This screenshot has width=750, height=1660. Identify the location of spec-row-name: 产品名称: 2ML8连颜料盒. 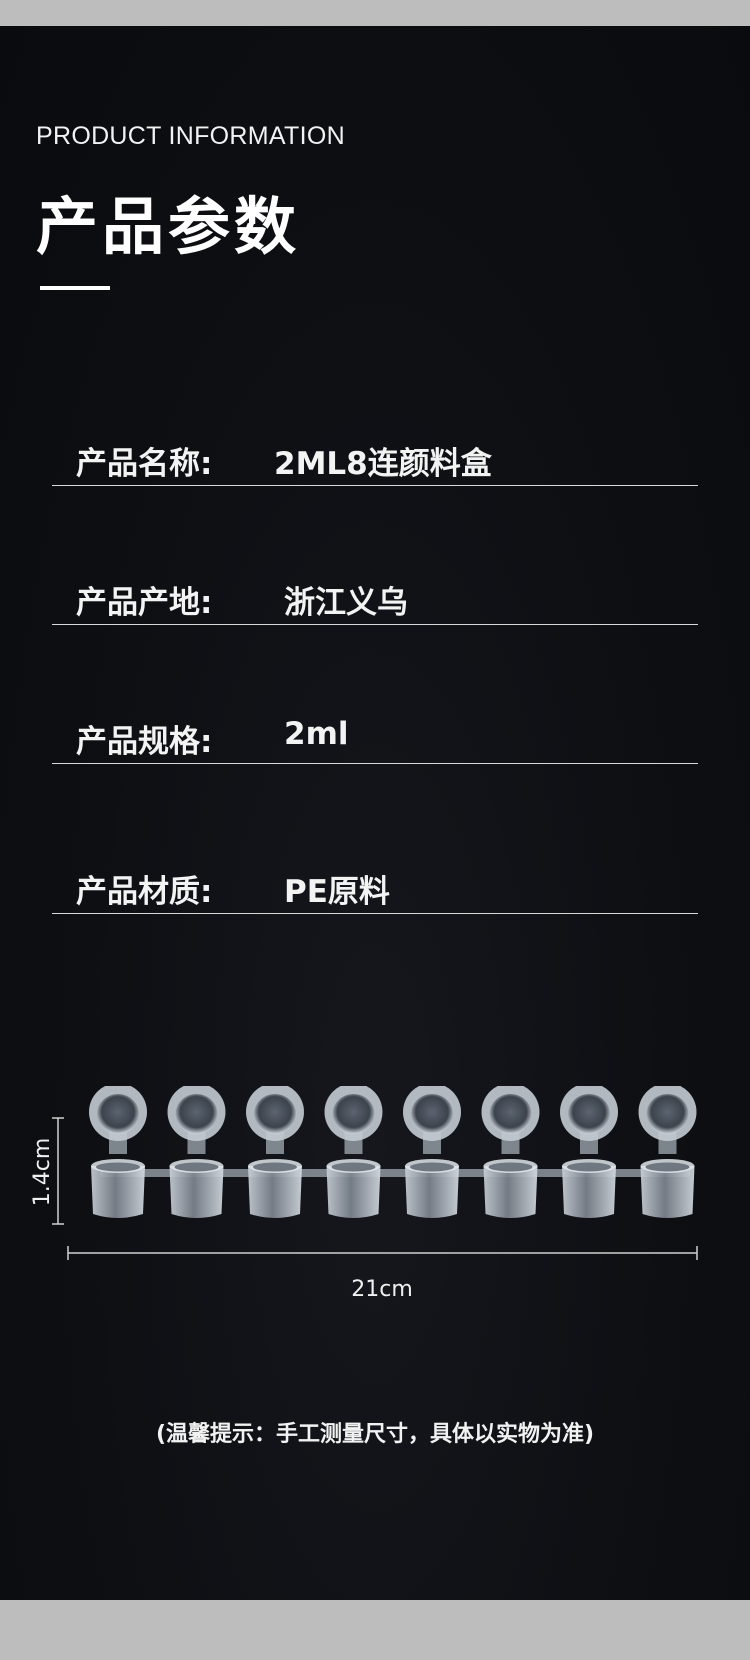
(375, 456).